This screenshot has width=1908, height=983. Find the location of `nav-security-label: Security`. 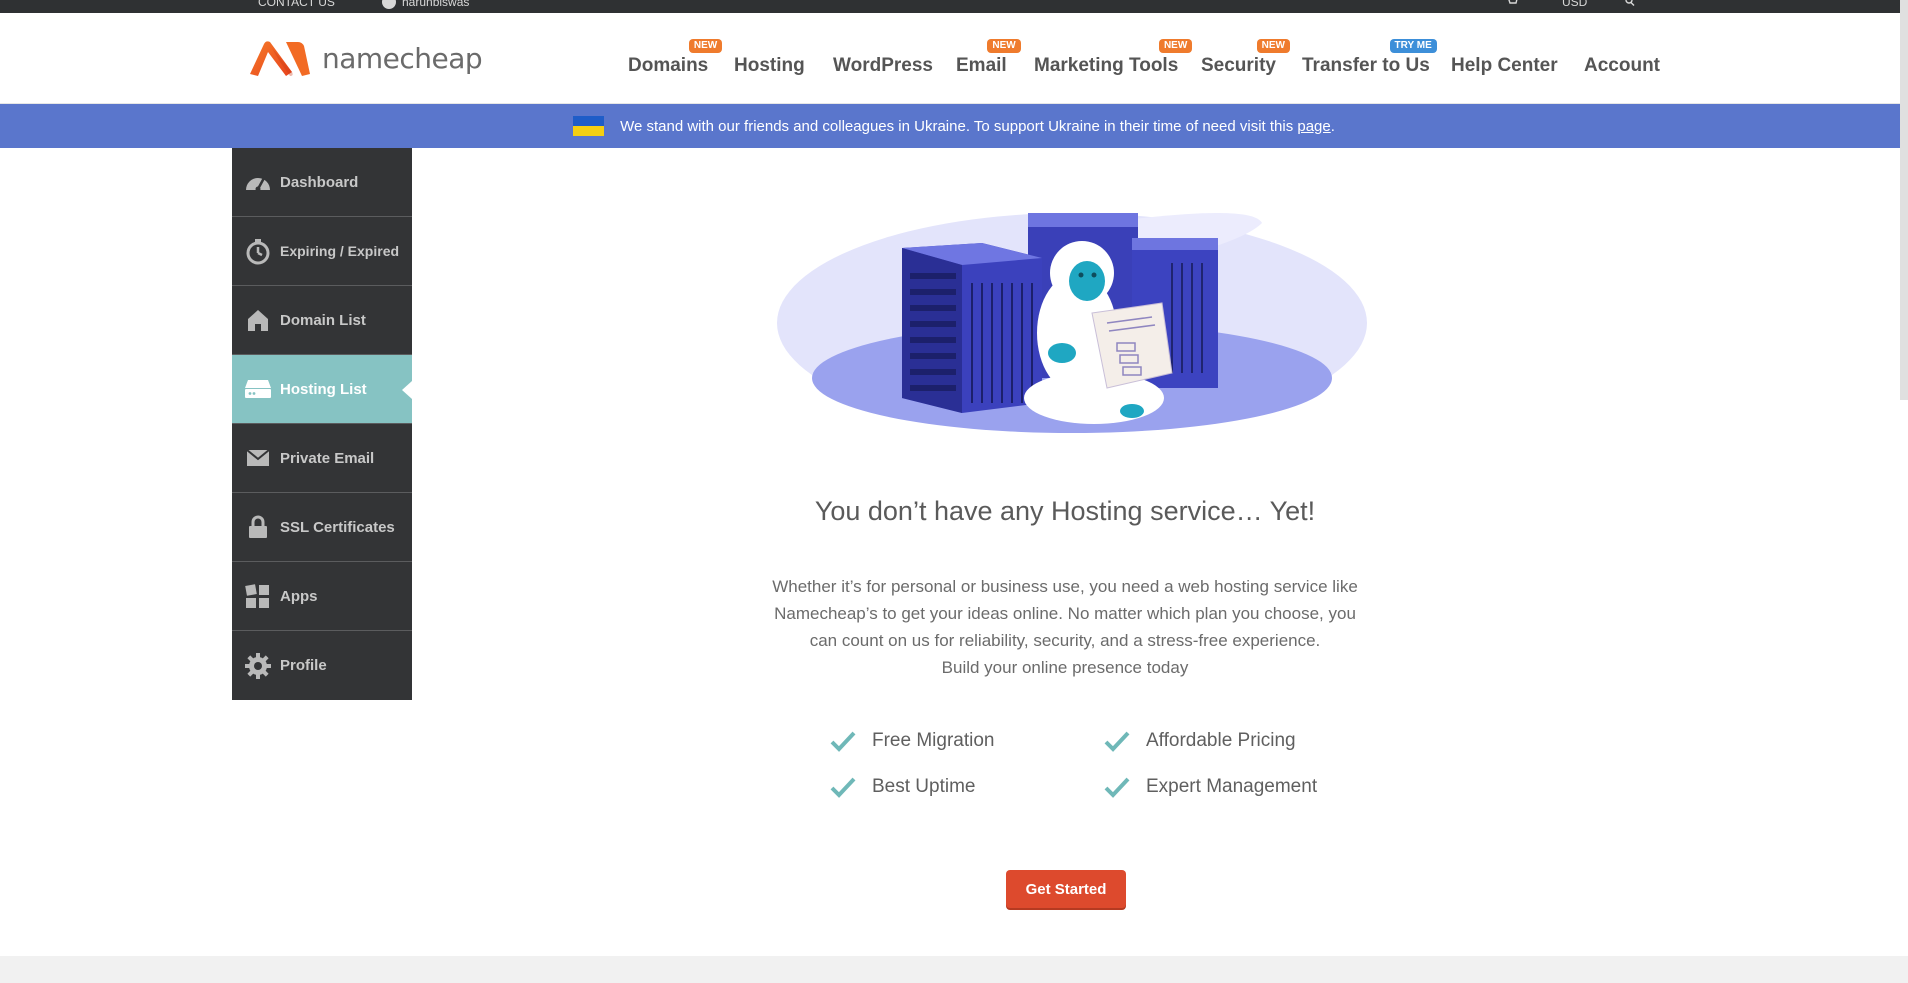

nav-security-label: Security is located at coordinates (1238, 65).